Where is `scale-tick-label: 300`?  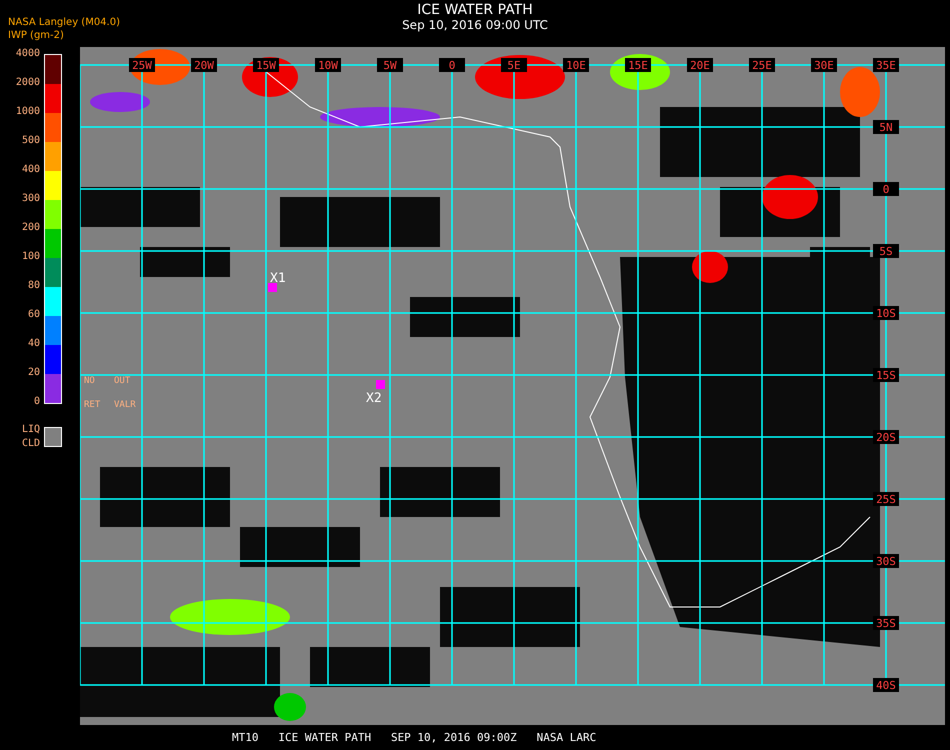 scale-tick-label: 300 is located at coordinates (31, 199).